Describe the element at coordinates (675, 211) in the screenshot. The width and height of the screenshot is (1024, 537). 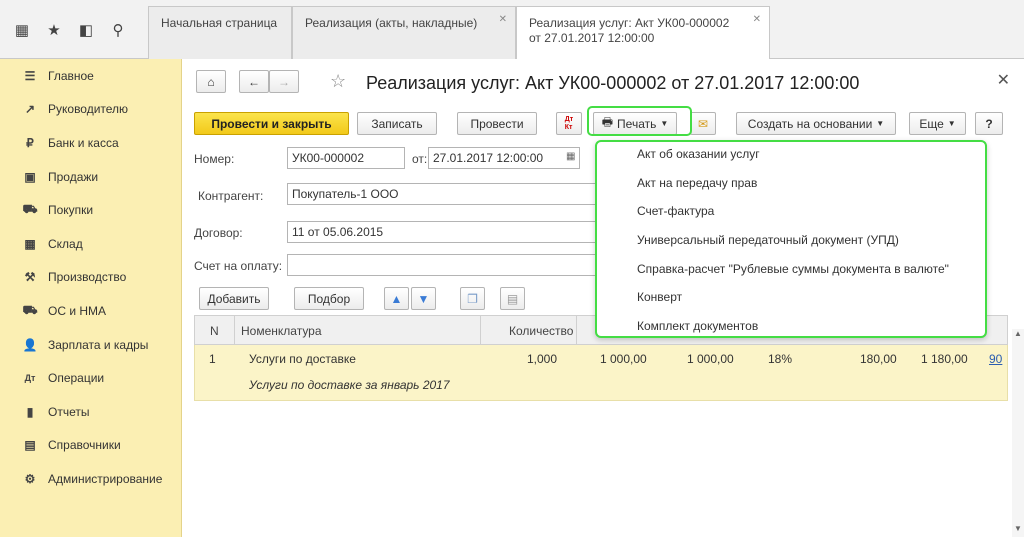
I see `print-menu-item-invoice: Счет-фактура` at that location.